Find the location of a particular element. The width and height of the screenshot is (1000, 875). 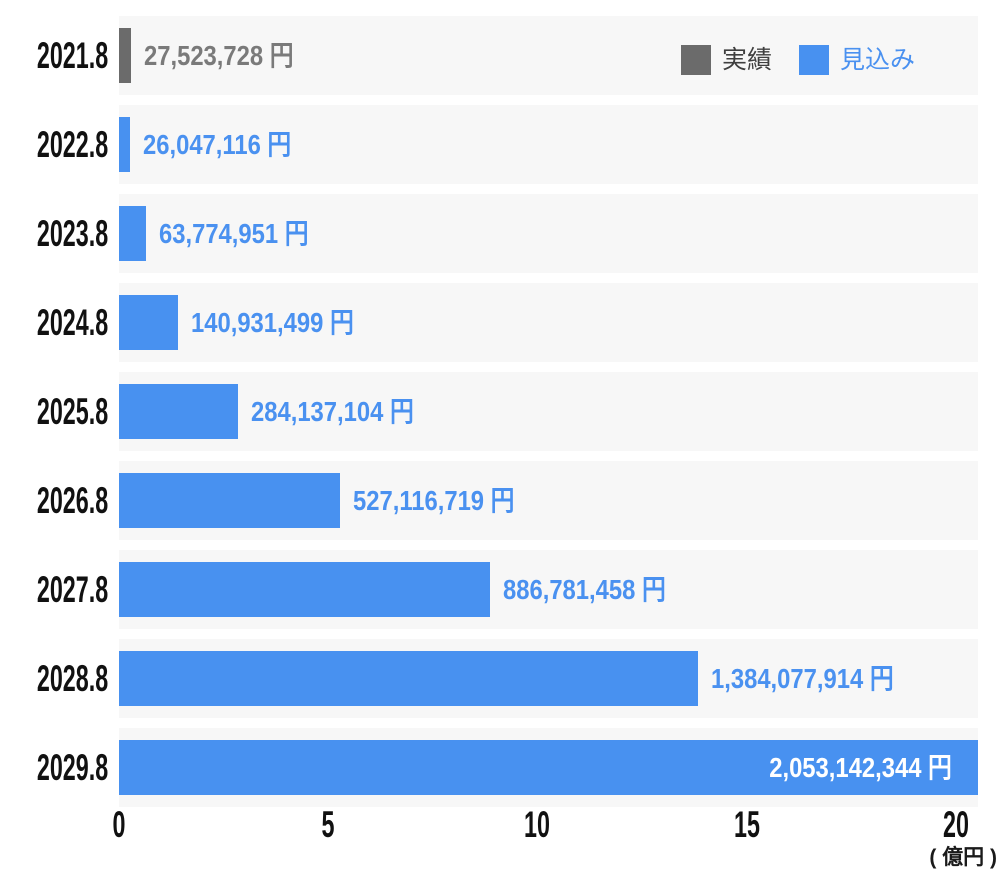

bar-2021.8: 27,523,728 円 is located at coordinates (206, 55).